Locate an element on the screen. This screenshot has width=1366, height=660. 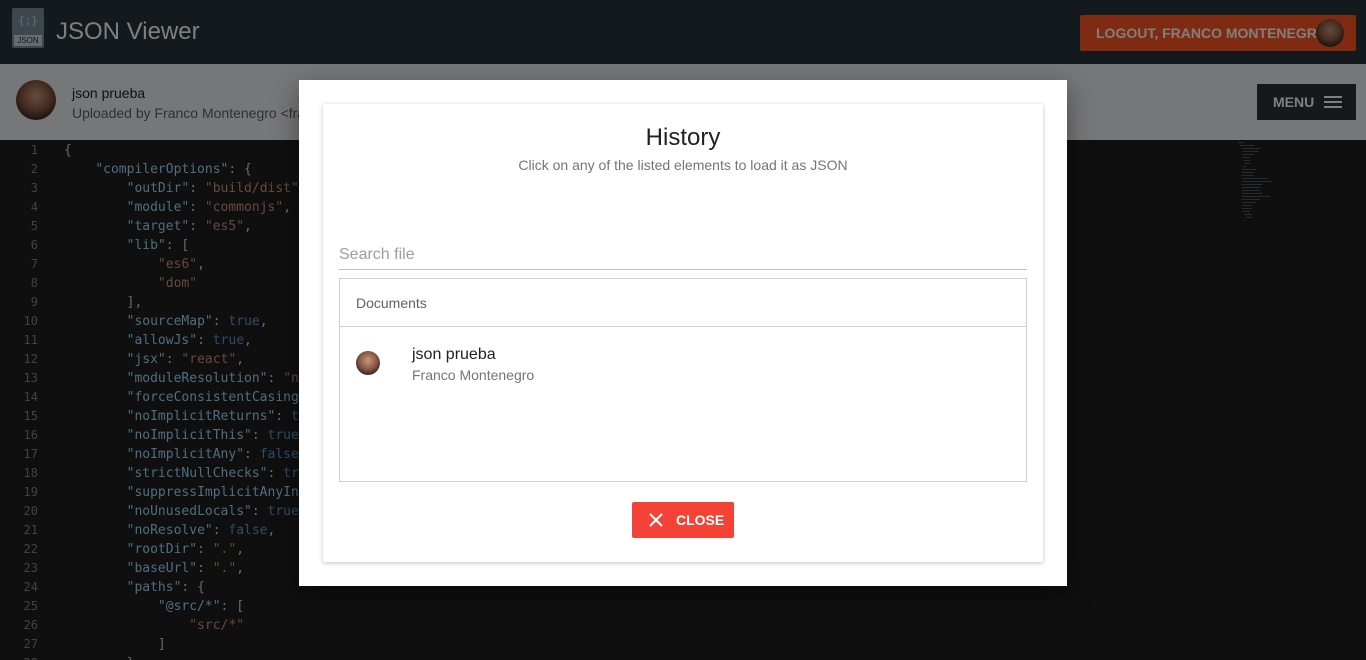
close-button: CLOSE is located at coordinates (683, 520).